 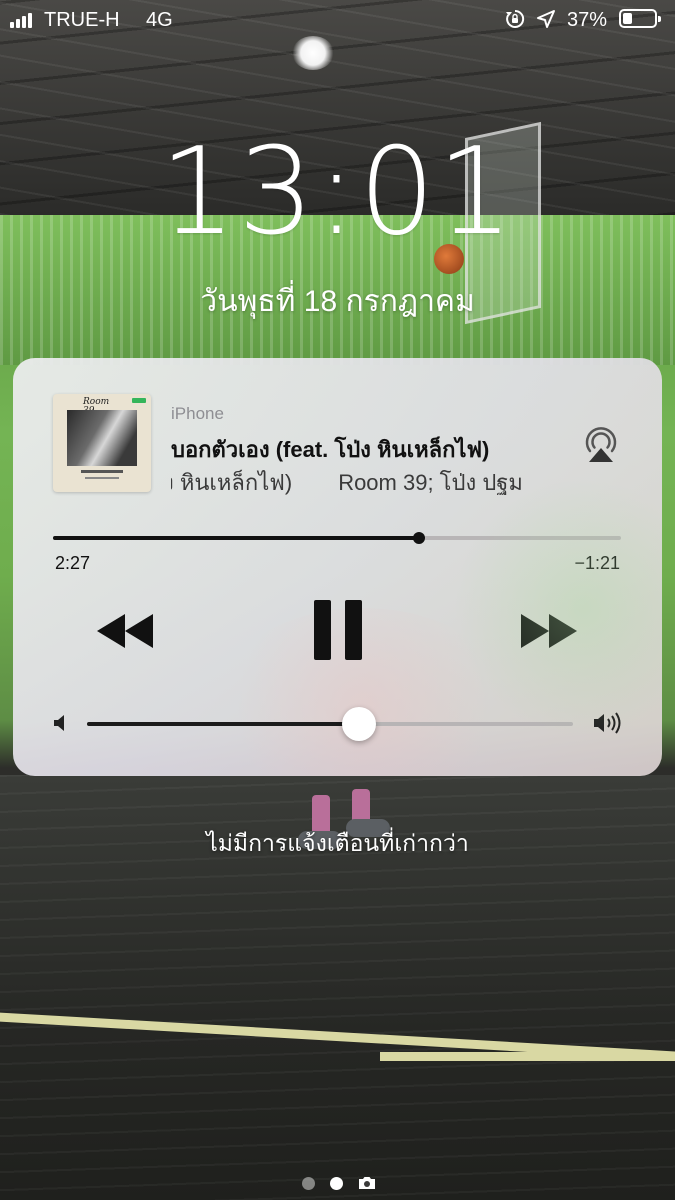 I want to click on album-art-badge, so click(x=139, y=400).